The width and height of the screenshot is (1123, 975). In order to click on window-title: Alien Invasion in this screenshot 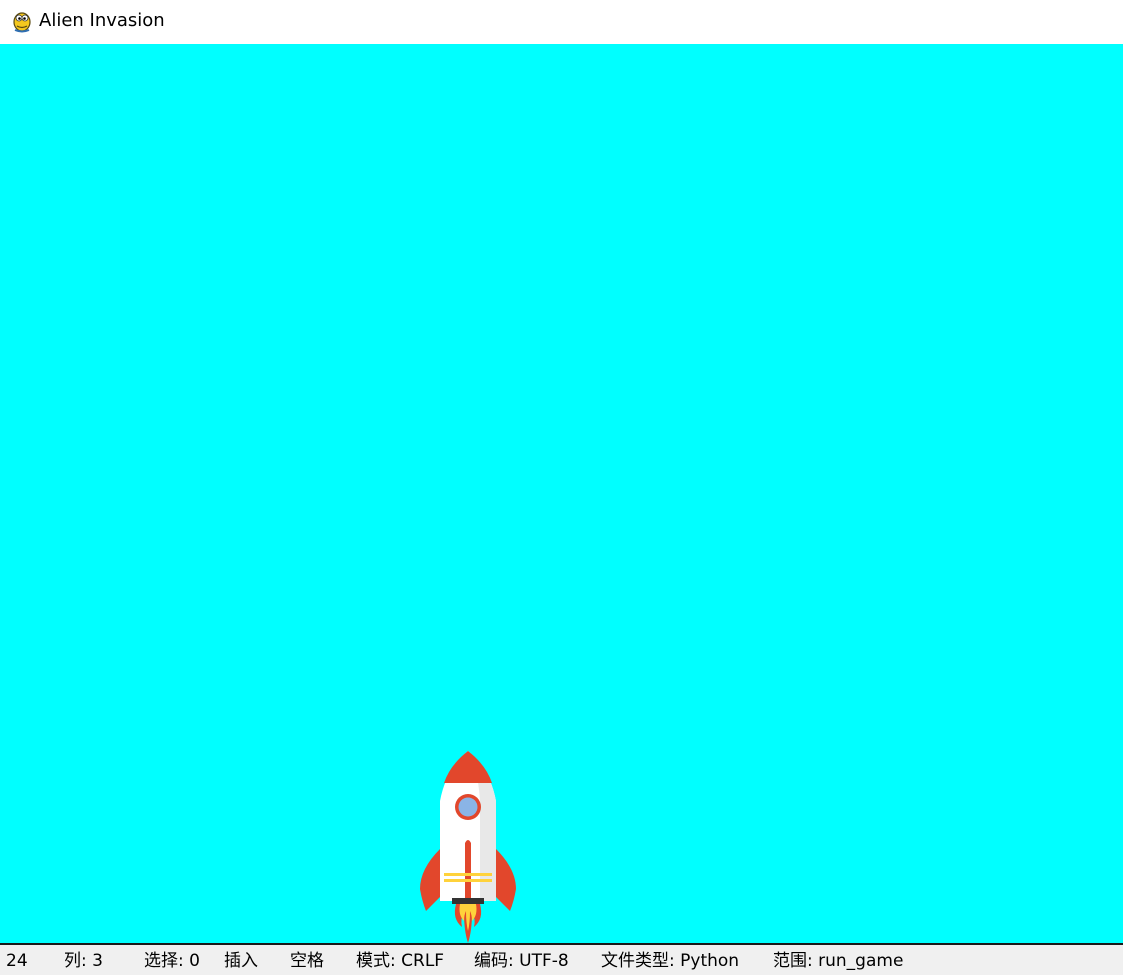, I will do `click(102, 20)`.